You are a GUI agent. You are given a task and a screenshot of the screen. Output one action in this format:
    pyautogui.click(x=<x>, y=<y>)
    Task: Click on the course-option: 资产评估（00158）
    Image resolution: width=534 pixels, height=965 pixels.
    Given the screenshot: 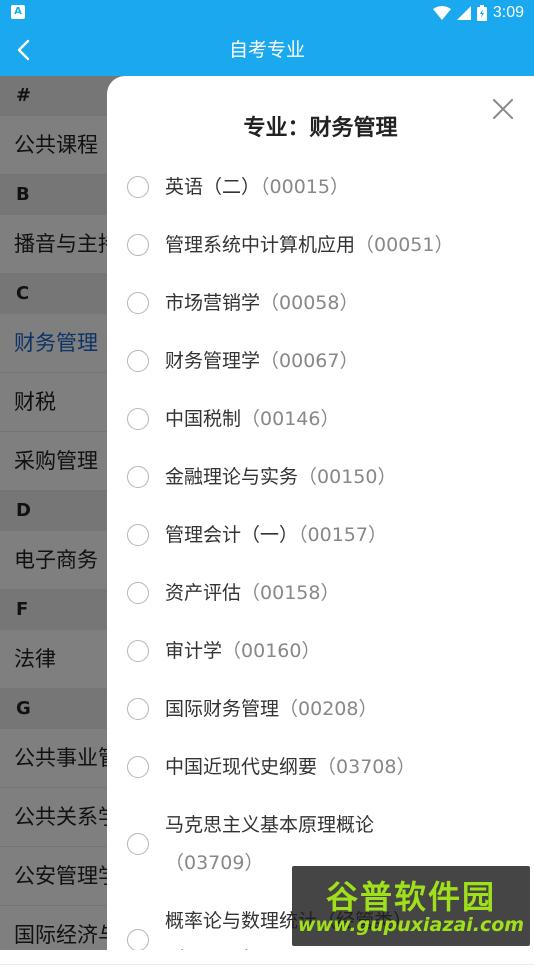 What is the action you would take?
    pyautogui.click(x=320, y=593)
    